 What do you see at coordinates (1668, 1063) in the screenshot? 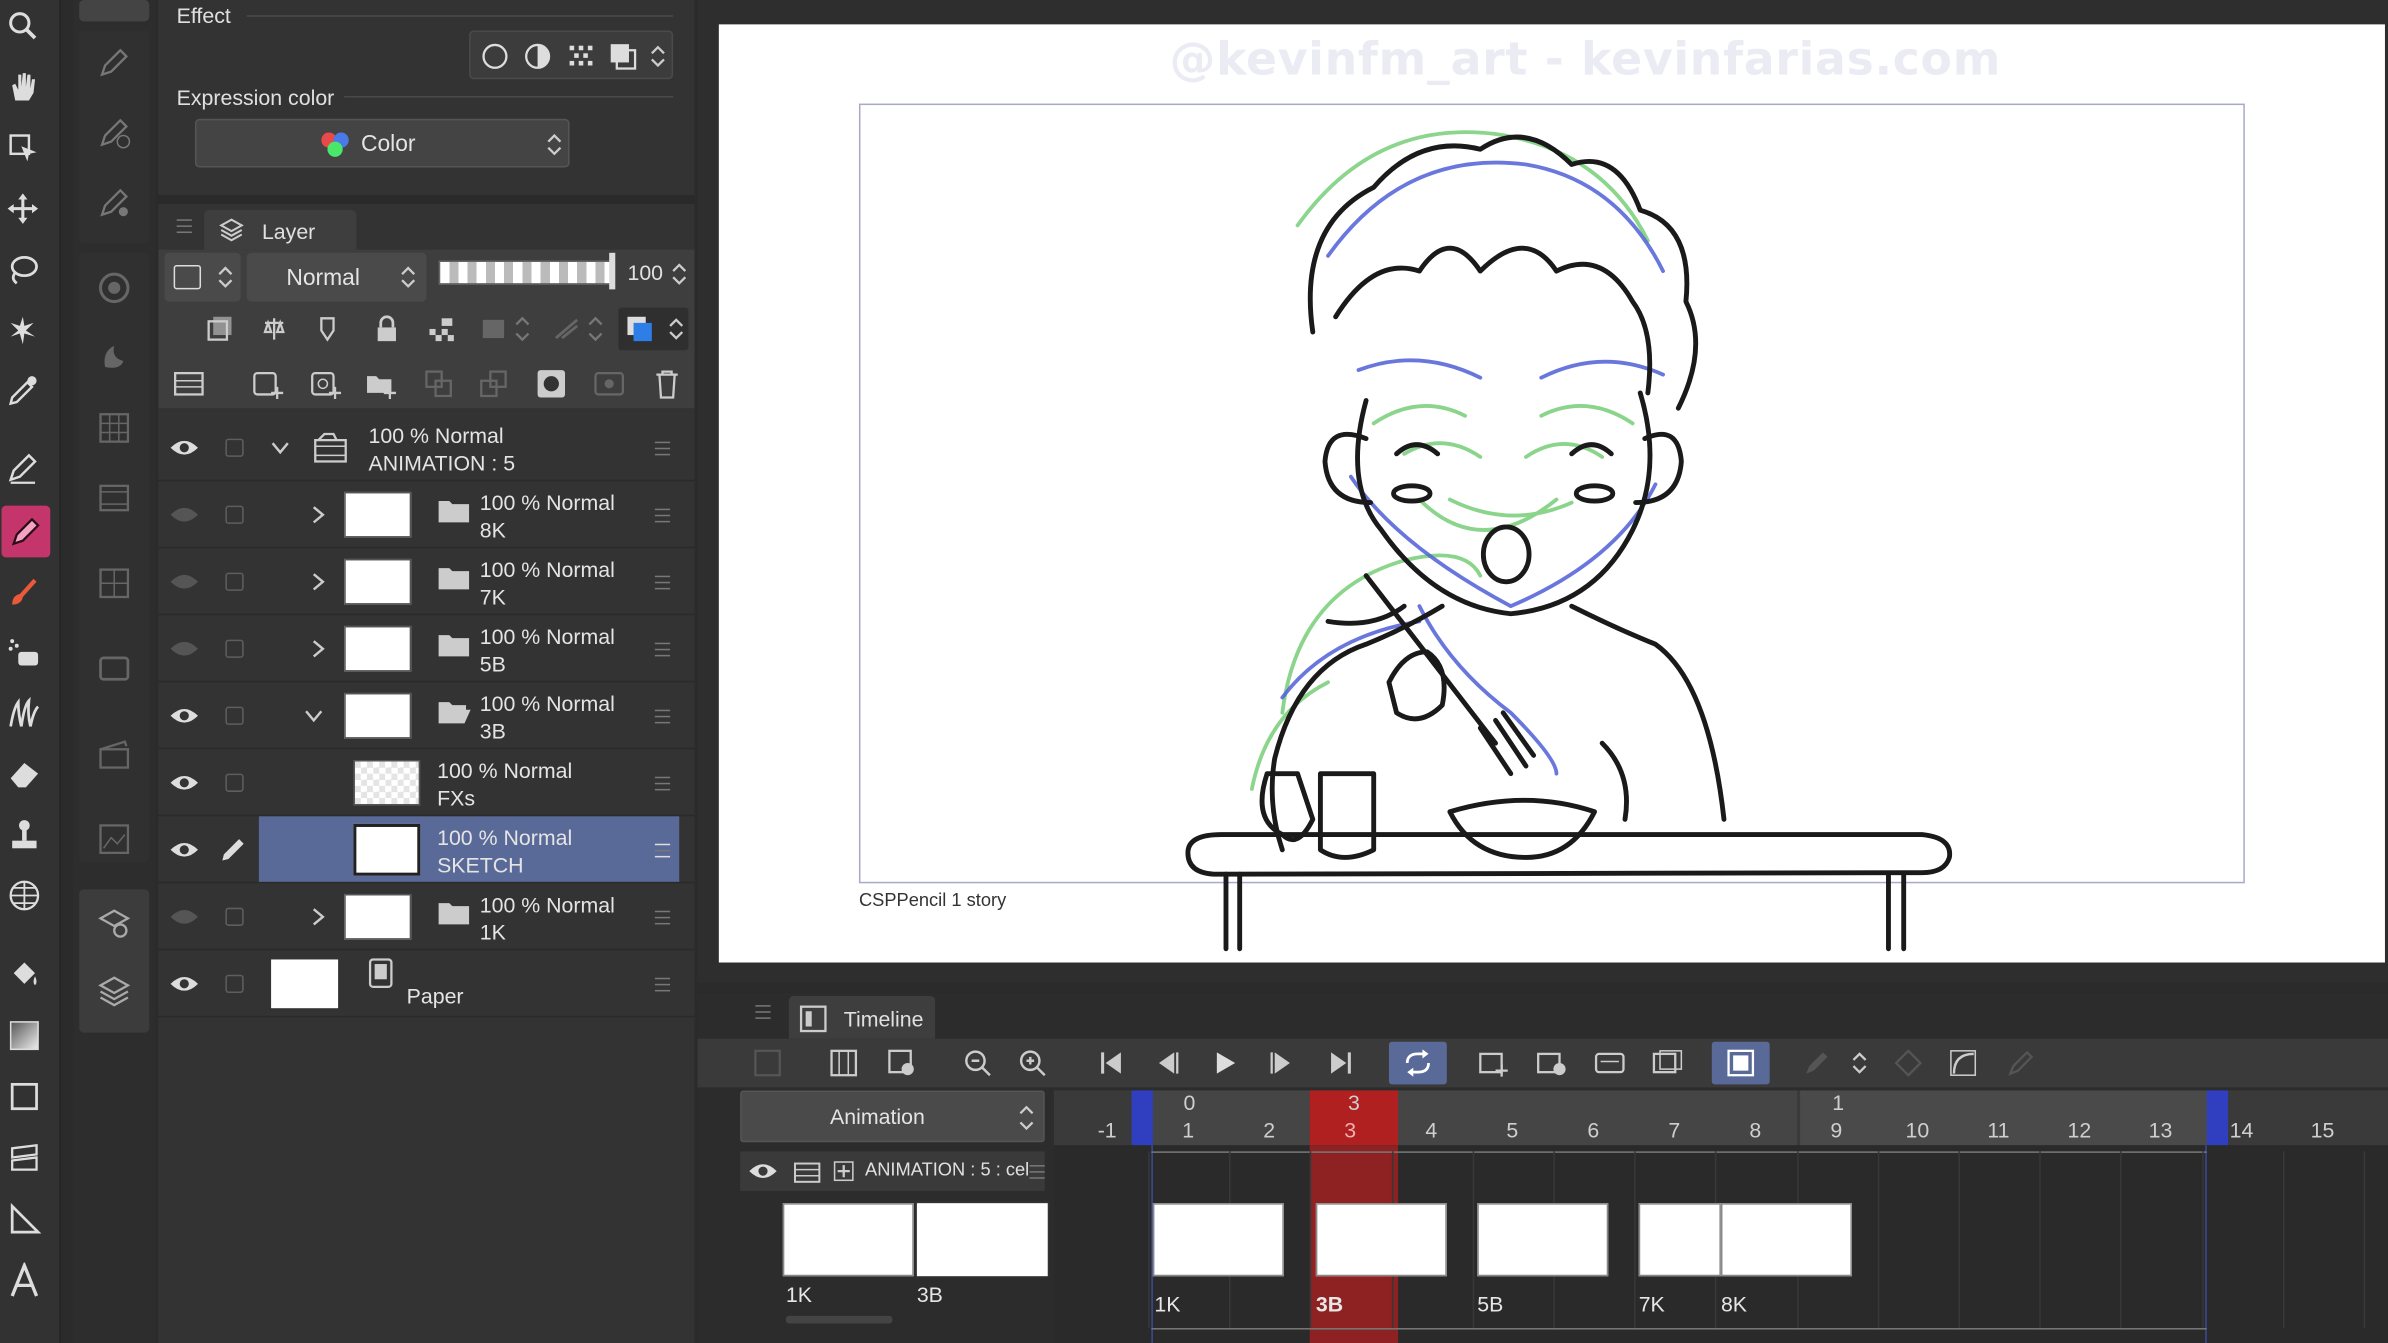
I see `onion-skin-icon` at bounding box center [1668, 1063].